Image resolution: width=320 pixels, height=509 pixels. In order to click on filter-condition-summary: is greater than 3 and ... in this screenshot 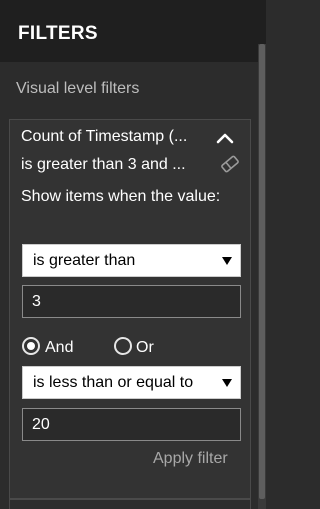, I will do `click(103, 164)`.